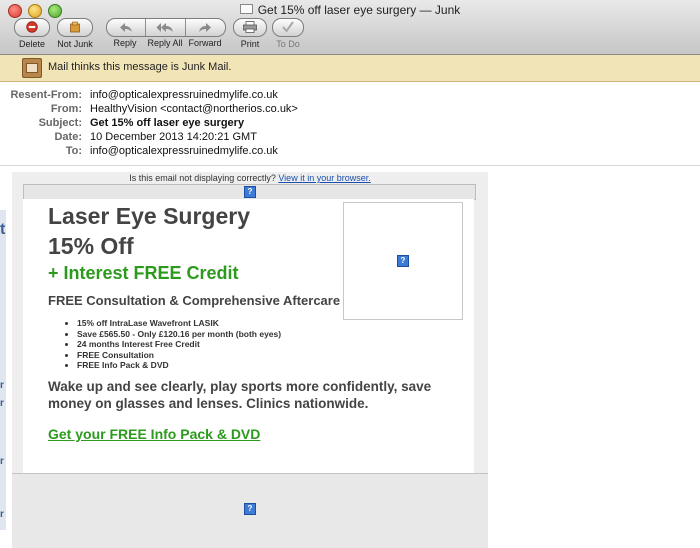 This screenshot has width=700, height=548. What do you see at coordinates (154, 434) in the screenshot?
I see `info-pack-link: Get your FREE Info Pack & DVD` at bounding box center [154, 434].